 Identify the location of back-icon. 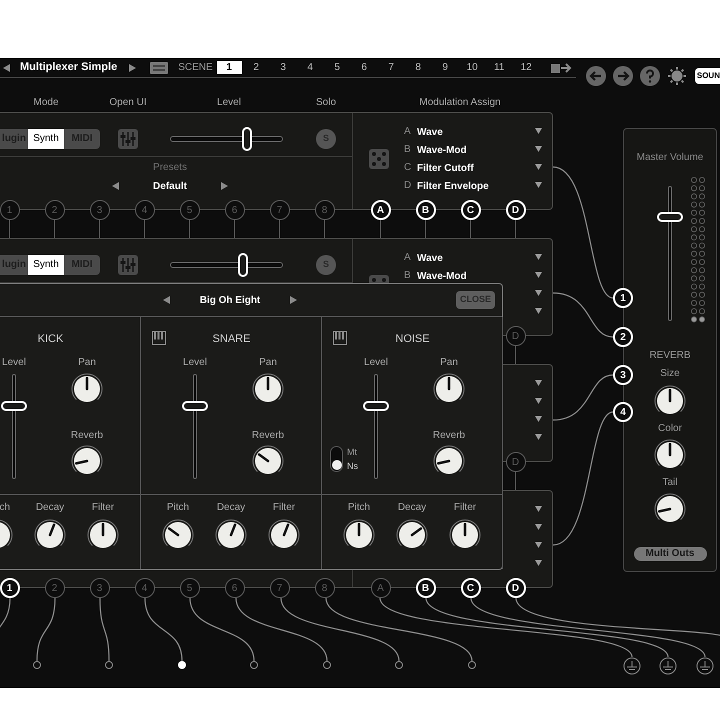
(596, 76).